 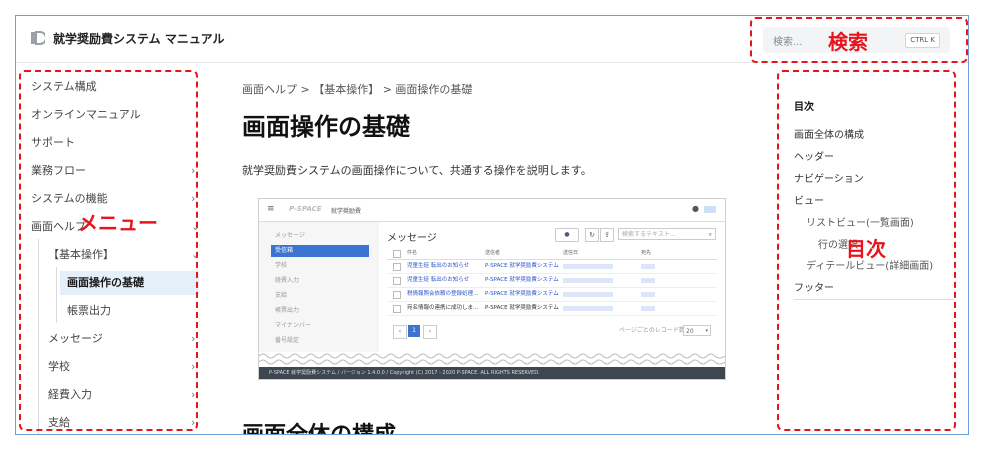 I want to click on user-icon: ●, so click(x=695, y=208).